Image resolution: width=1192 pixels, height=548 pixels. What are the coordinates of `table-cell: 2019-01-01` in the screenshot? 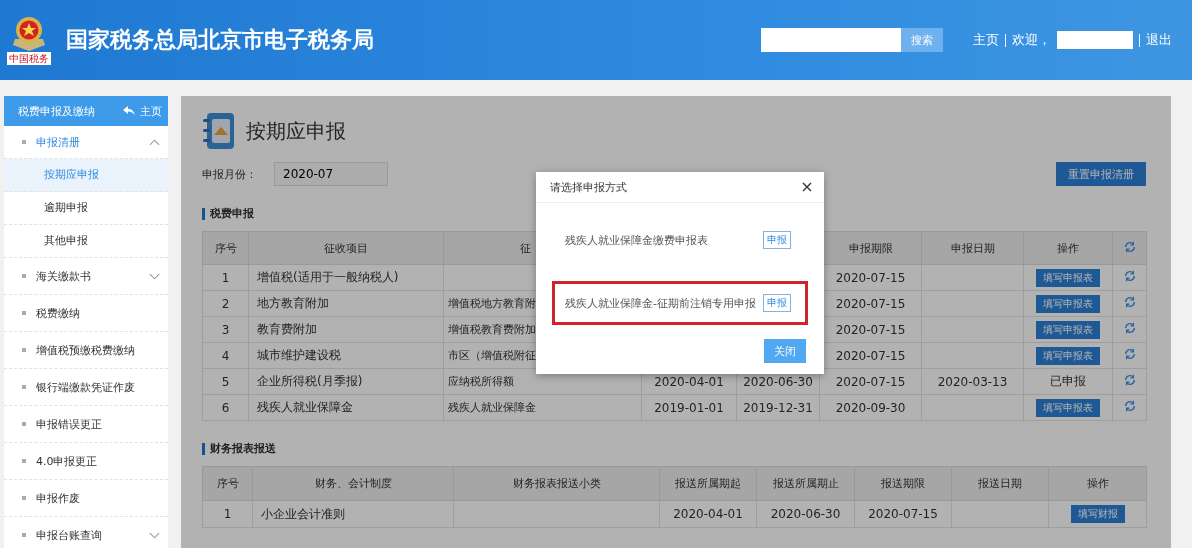 It's located at (689, 407).